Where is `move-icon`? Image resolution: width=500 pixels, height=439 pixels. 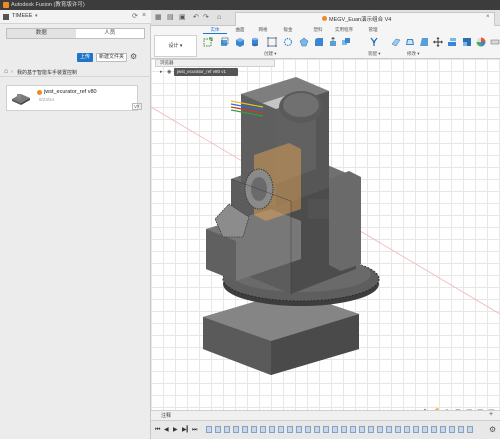 move-icon is located at coordinates (272, 42).